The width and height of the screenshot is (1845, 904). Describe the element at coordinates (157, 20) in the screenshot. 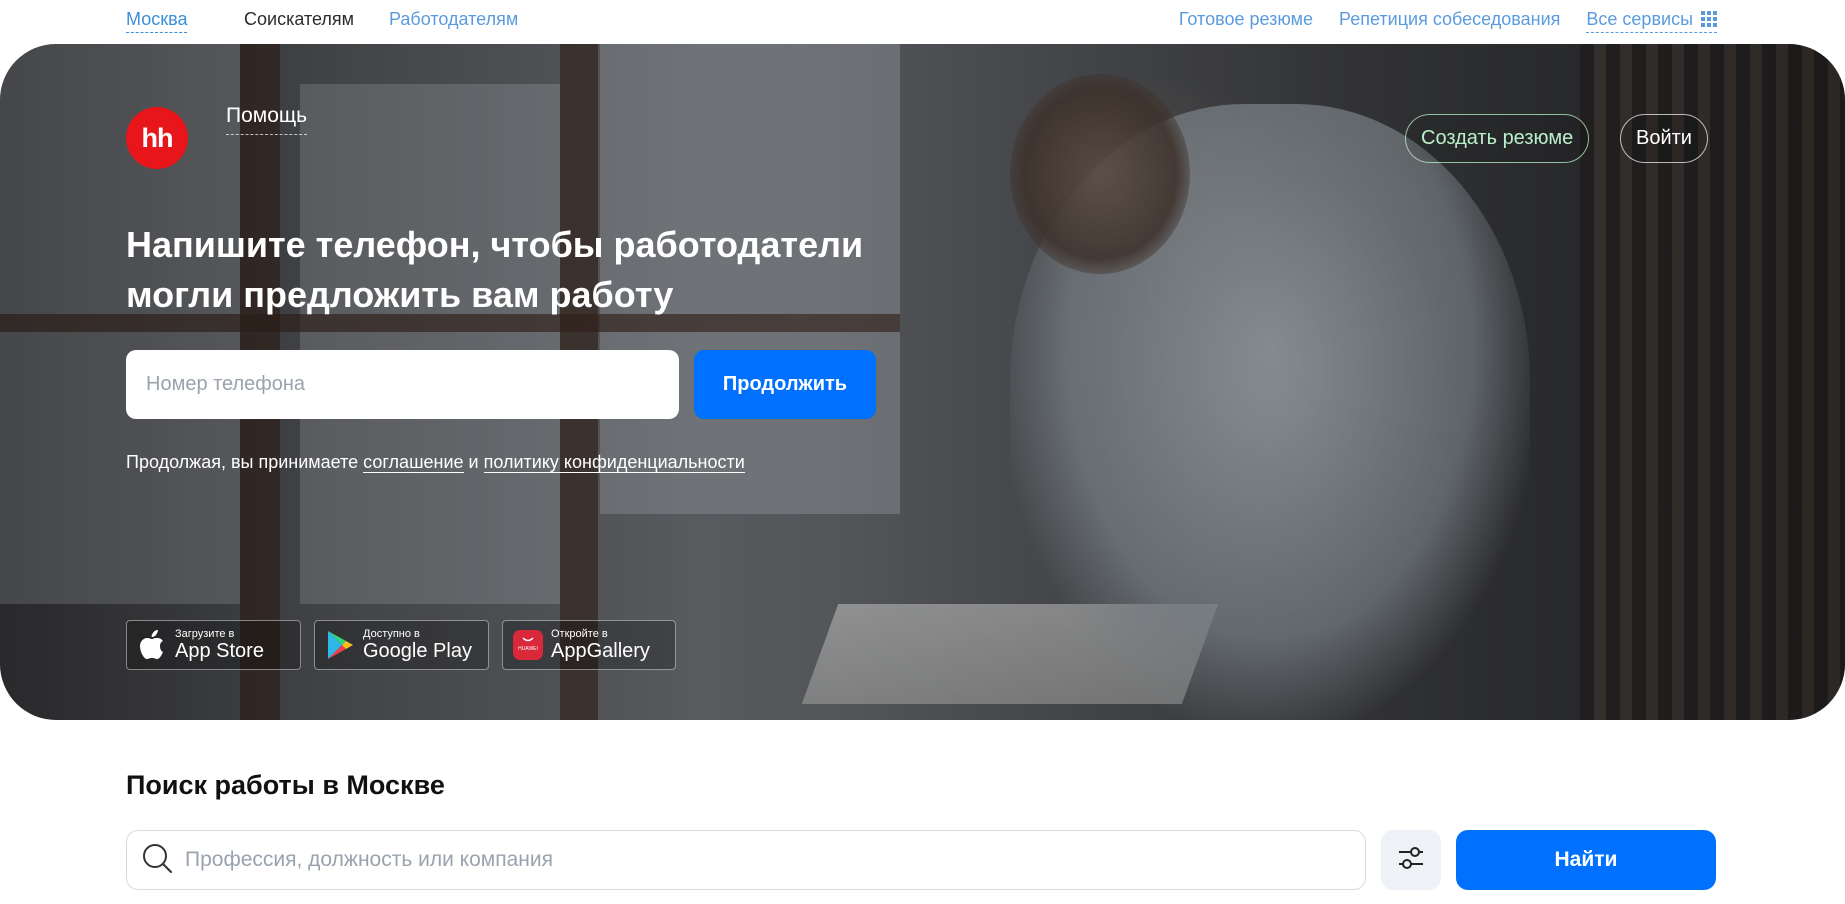

I see `city-selector: Москва` at that location.